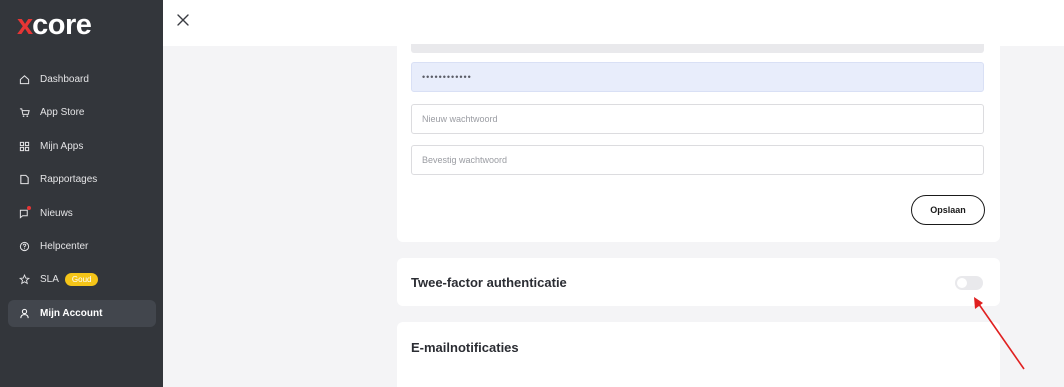 The width and height of the screenshot is (1064, 387). I want to click on sidebar-item-mijn-account: Mijn Account, so click(82, 313).